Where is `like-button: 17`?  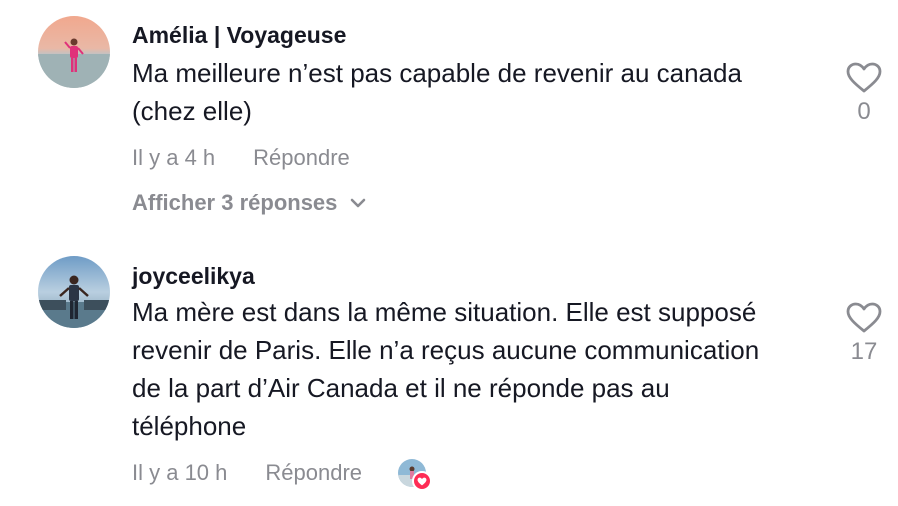 like-button: 17 is located at coordinates (864, 334).